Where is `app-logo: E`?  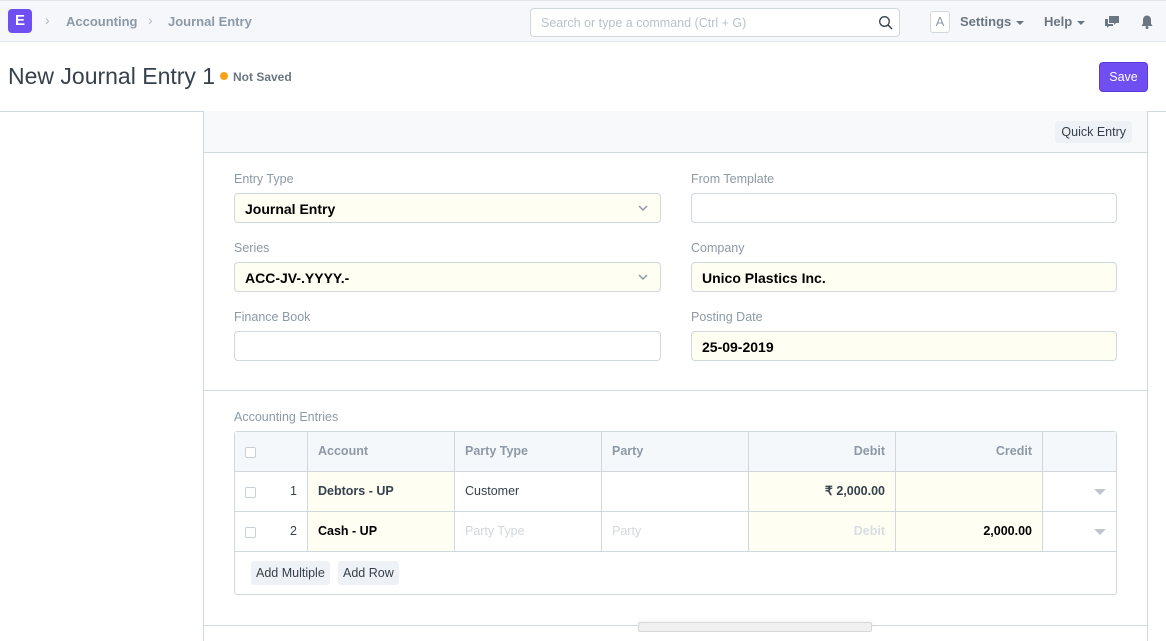 app-logo: E is located at coordinates (20, 21).